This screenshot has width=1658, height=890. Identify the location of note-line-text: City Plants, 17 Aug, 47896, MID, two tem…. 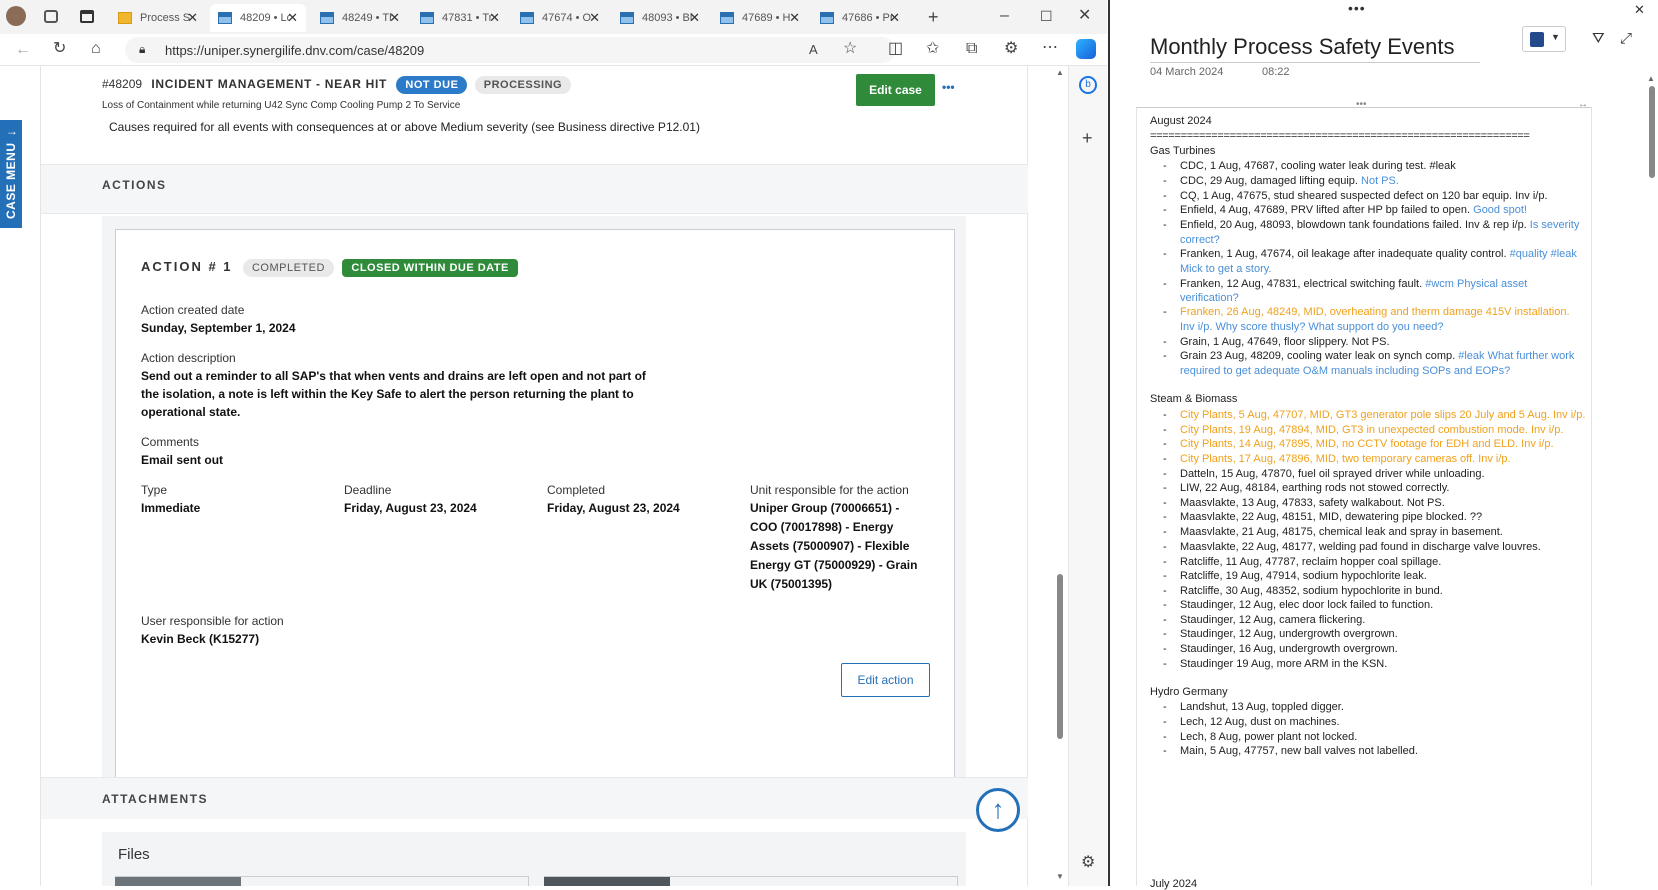
(1345, 459).